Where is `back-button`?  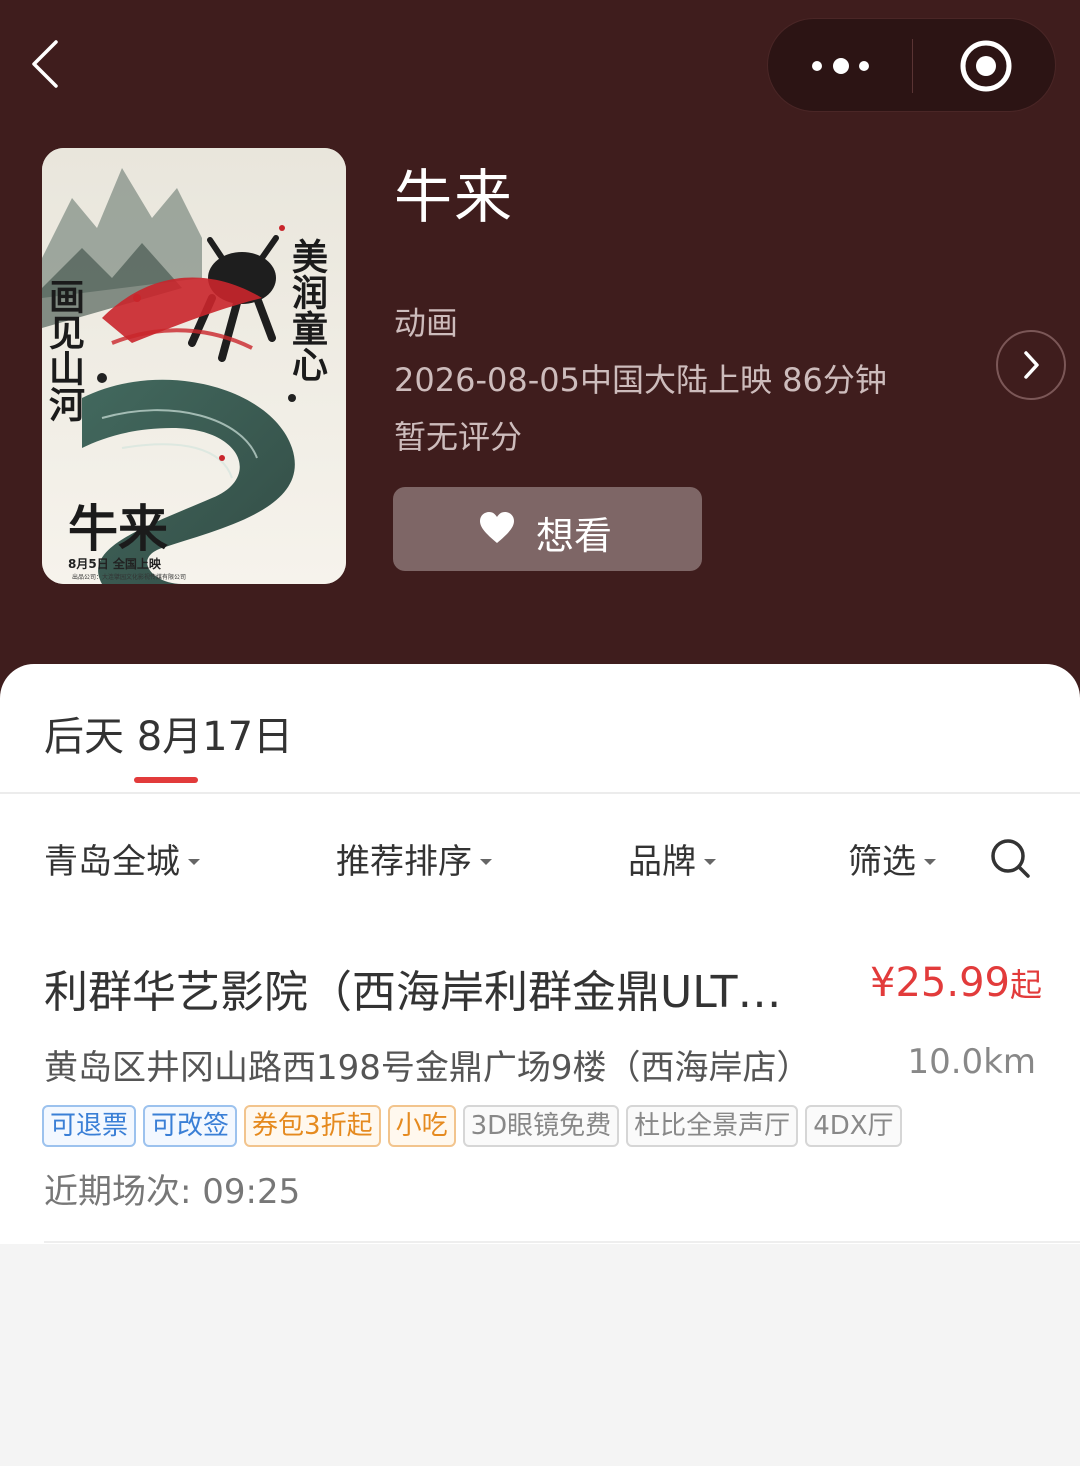 back-button is located at coordinates (49, 64).